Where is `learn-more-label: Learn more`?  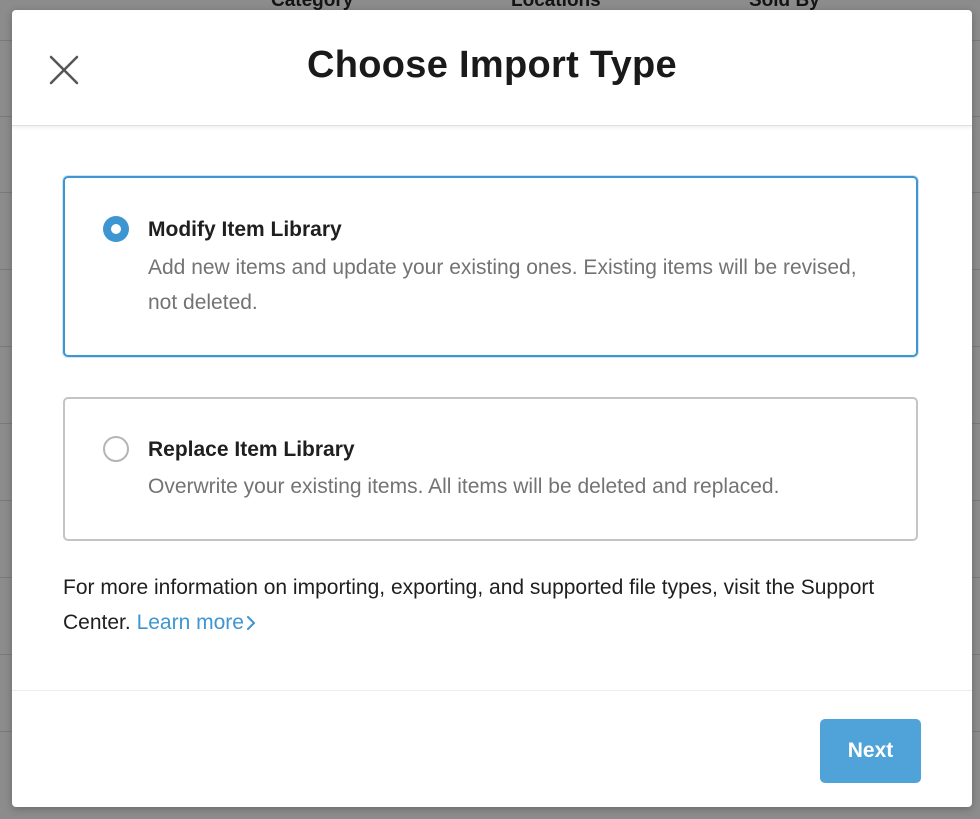 learn-more-label: Learn more is located at coordinates (190, 622).